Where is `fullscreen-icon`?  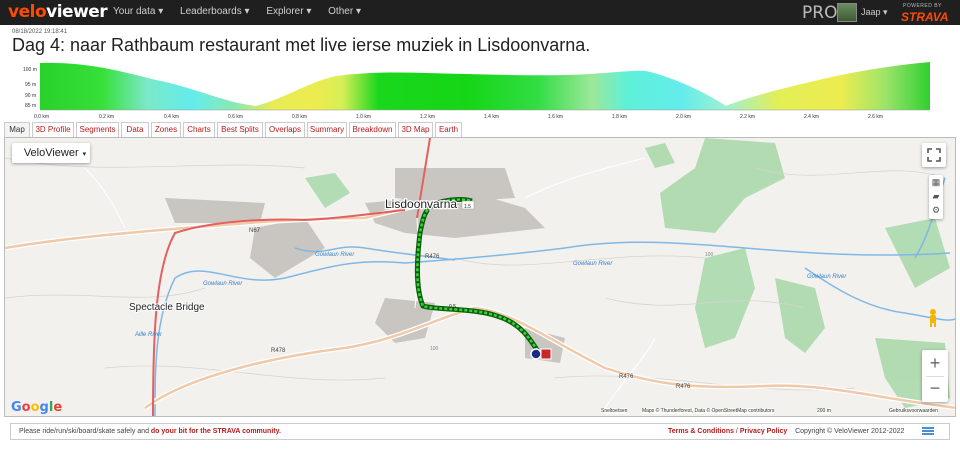
fullscreen-icon is located at coordinates (934, 155).